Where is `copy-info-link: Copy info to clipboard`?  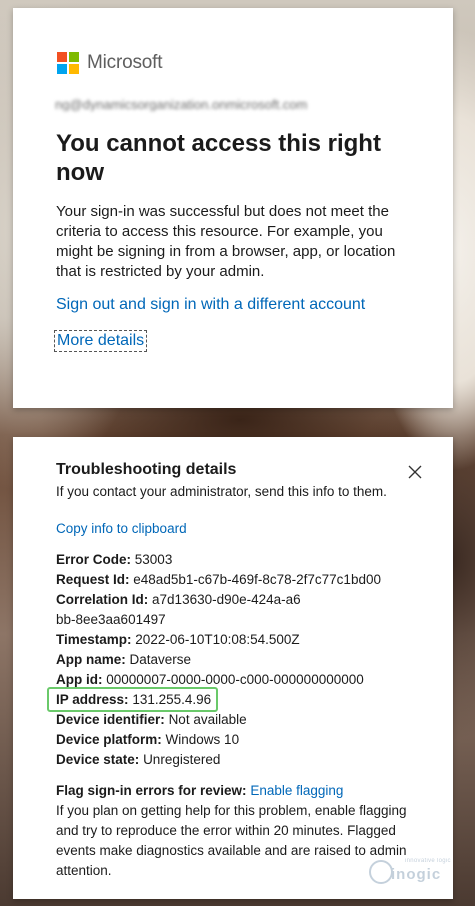 copy-info-link: Copy info to clipboard is located at coordinates (121, 528).